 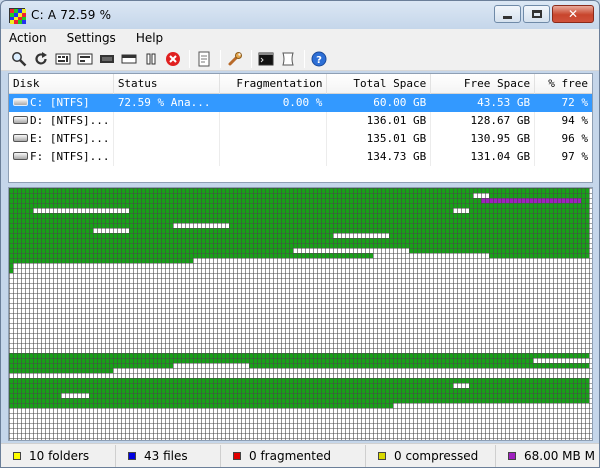 What do you see at coordinates (512, 455) in the screenshot?
I see `mft-legend-icon` at bounding box center [512, 455].